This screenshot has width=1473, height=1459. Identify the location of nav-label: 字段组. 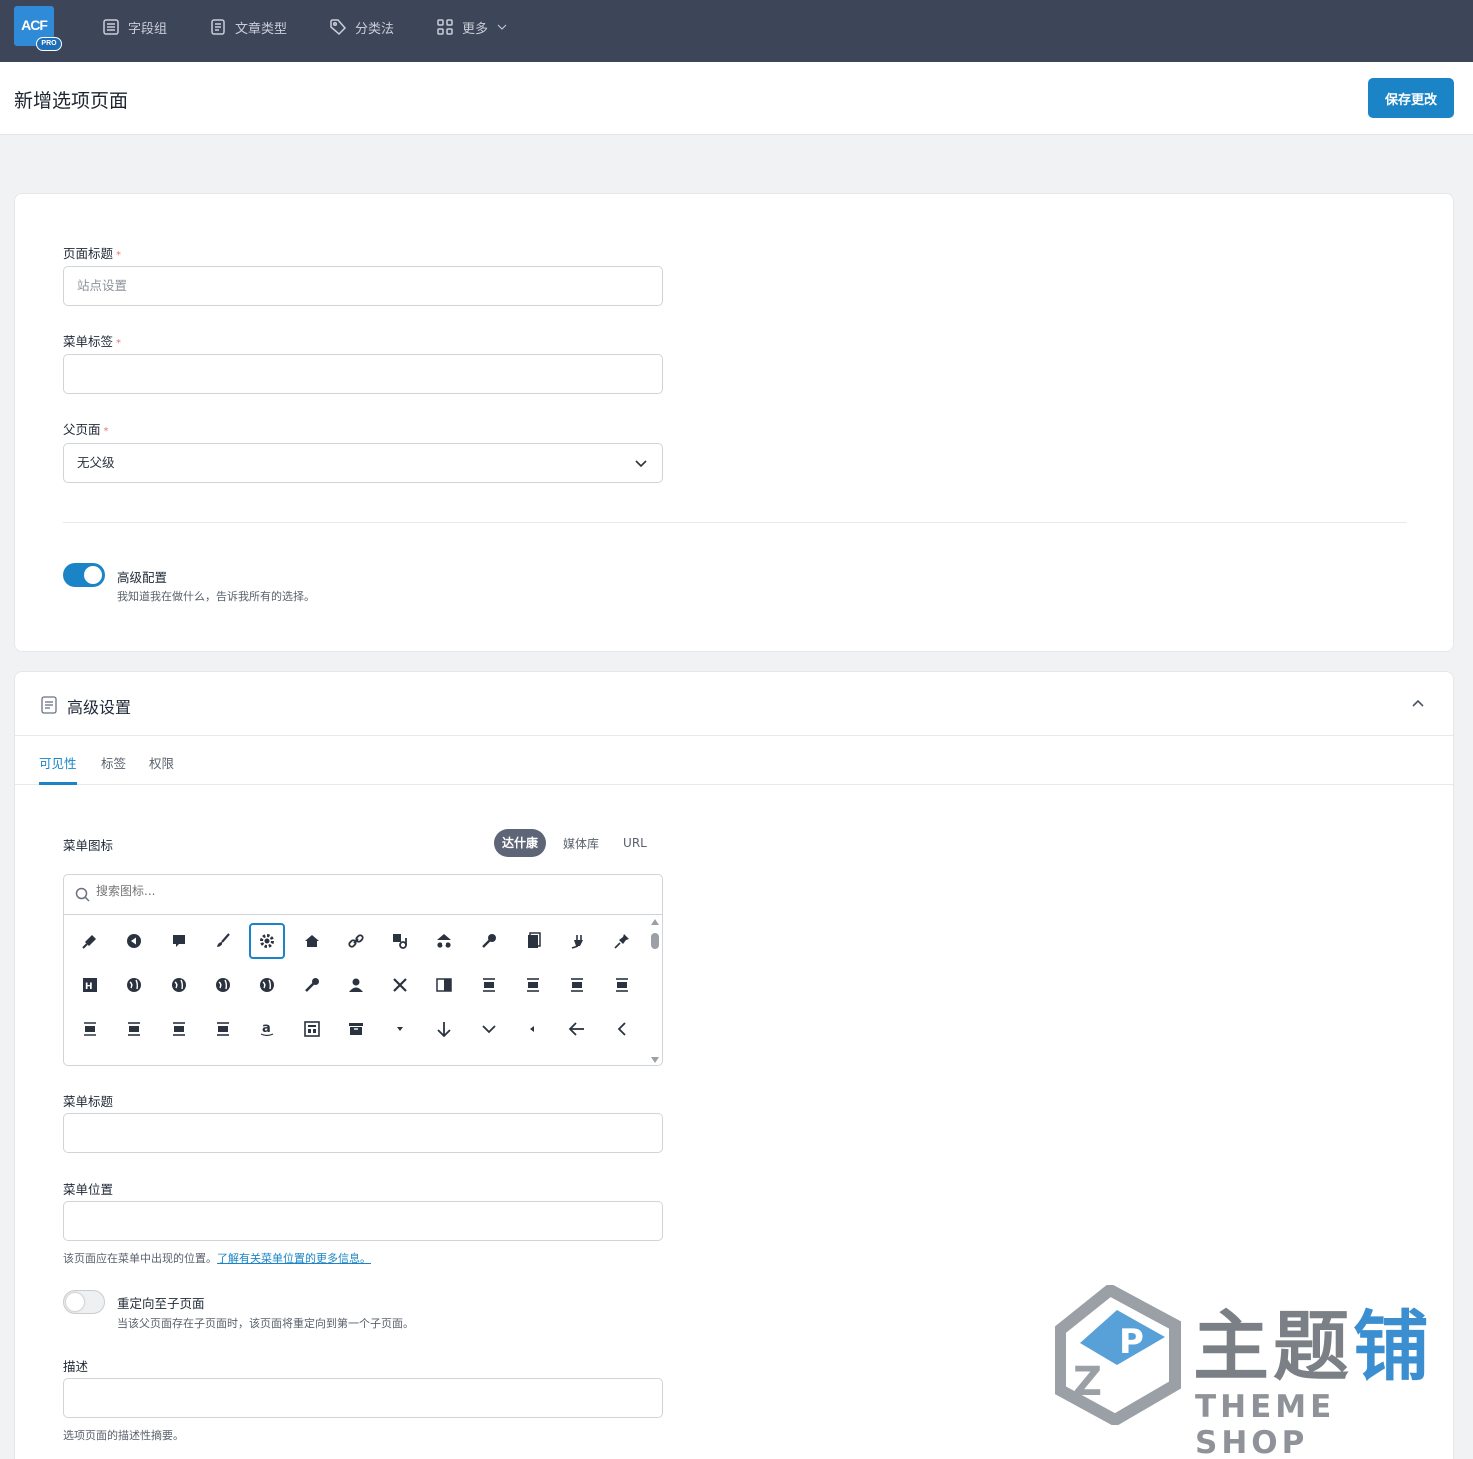
(148, 29).